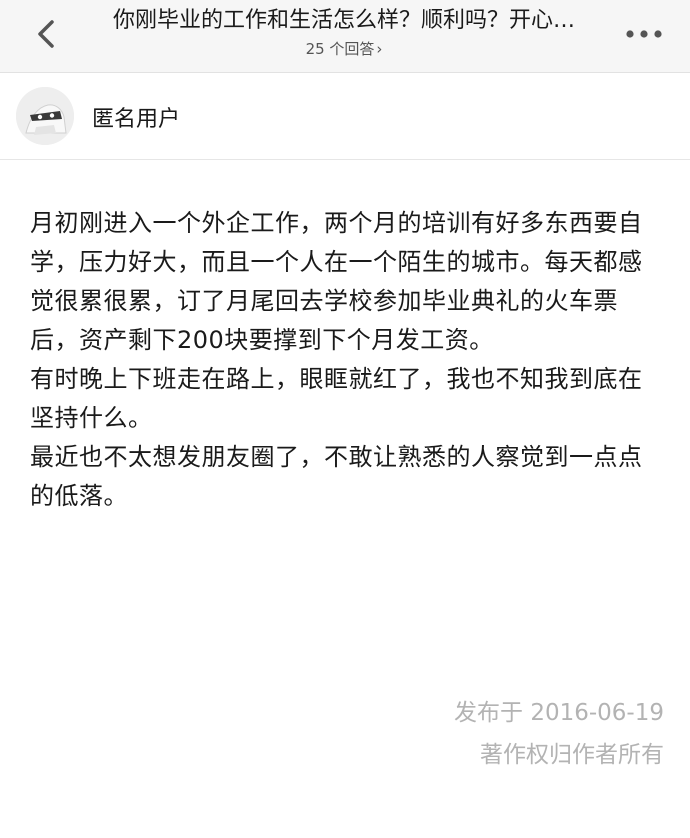 This screenshot has width=690, height=838. I want to click on more-button, so click(644, 34).